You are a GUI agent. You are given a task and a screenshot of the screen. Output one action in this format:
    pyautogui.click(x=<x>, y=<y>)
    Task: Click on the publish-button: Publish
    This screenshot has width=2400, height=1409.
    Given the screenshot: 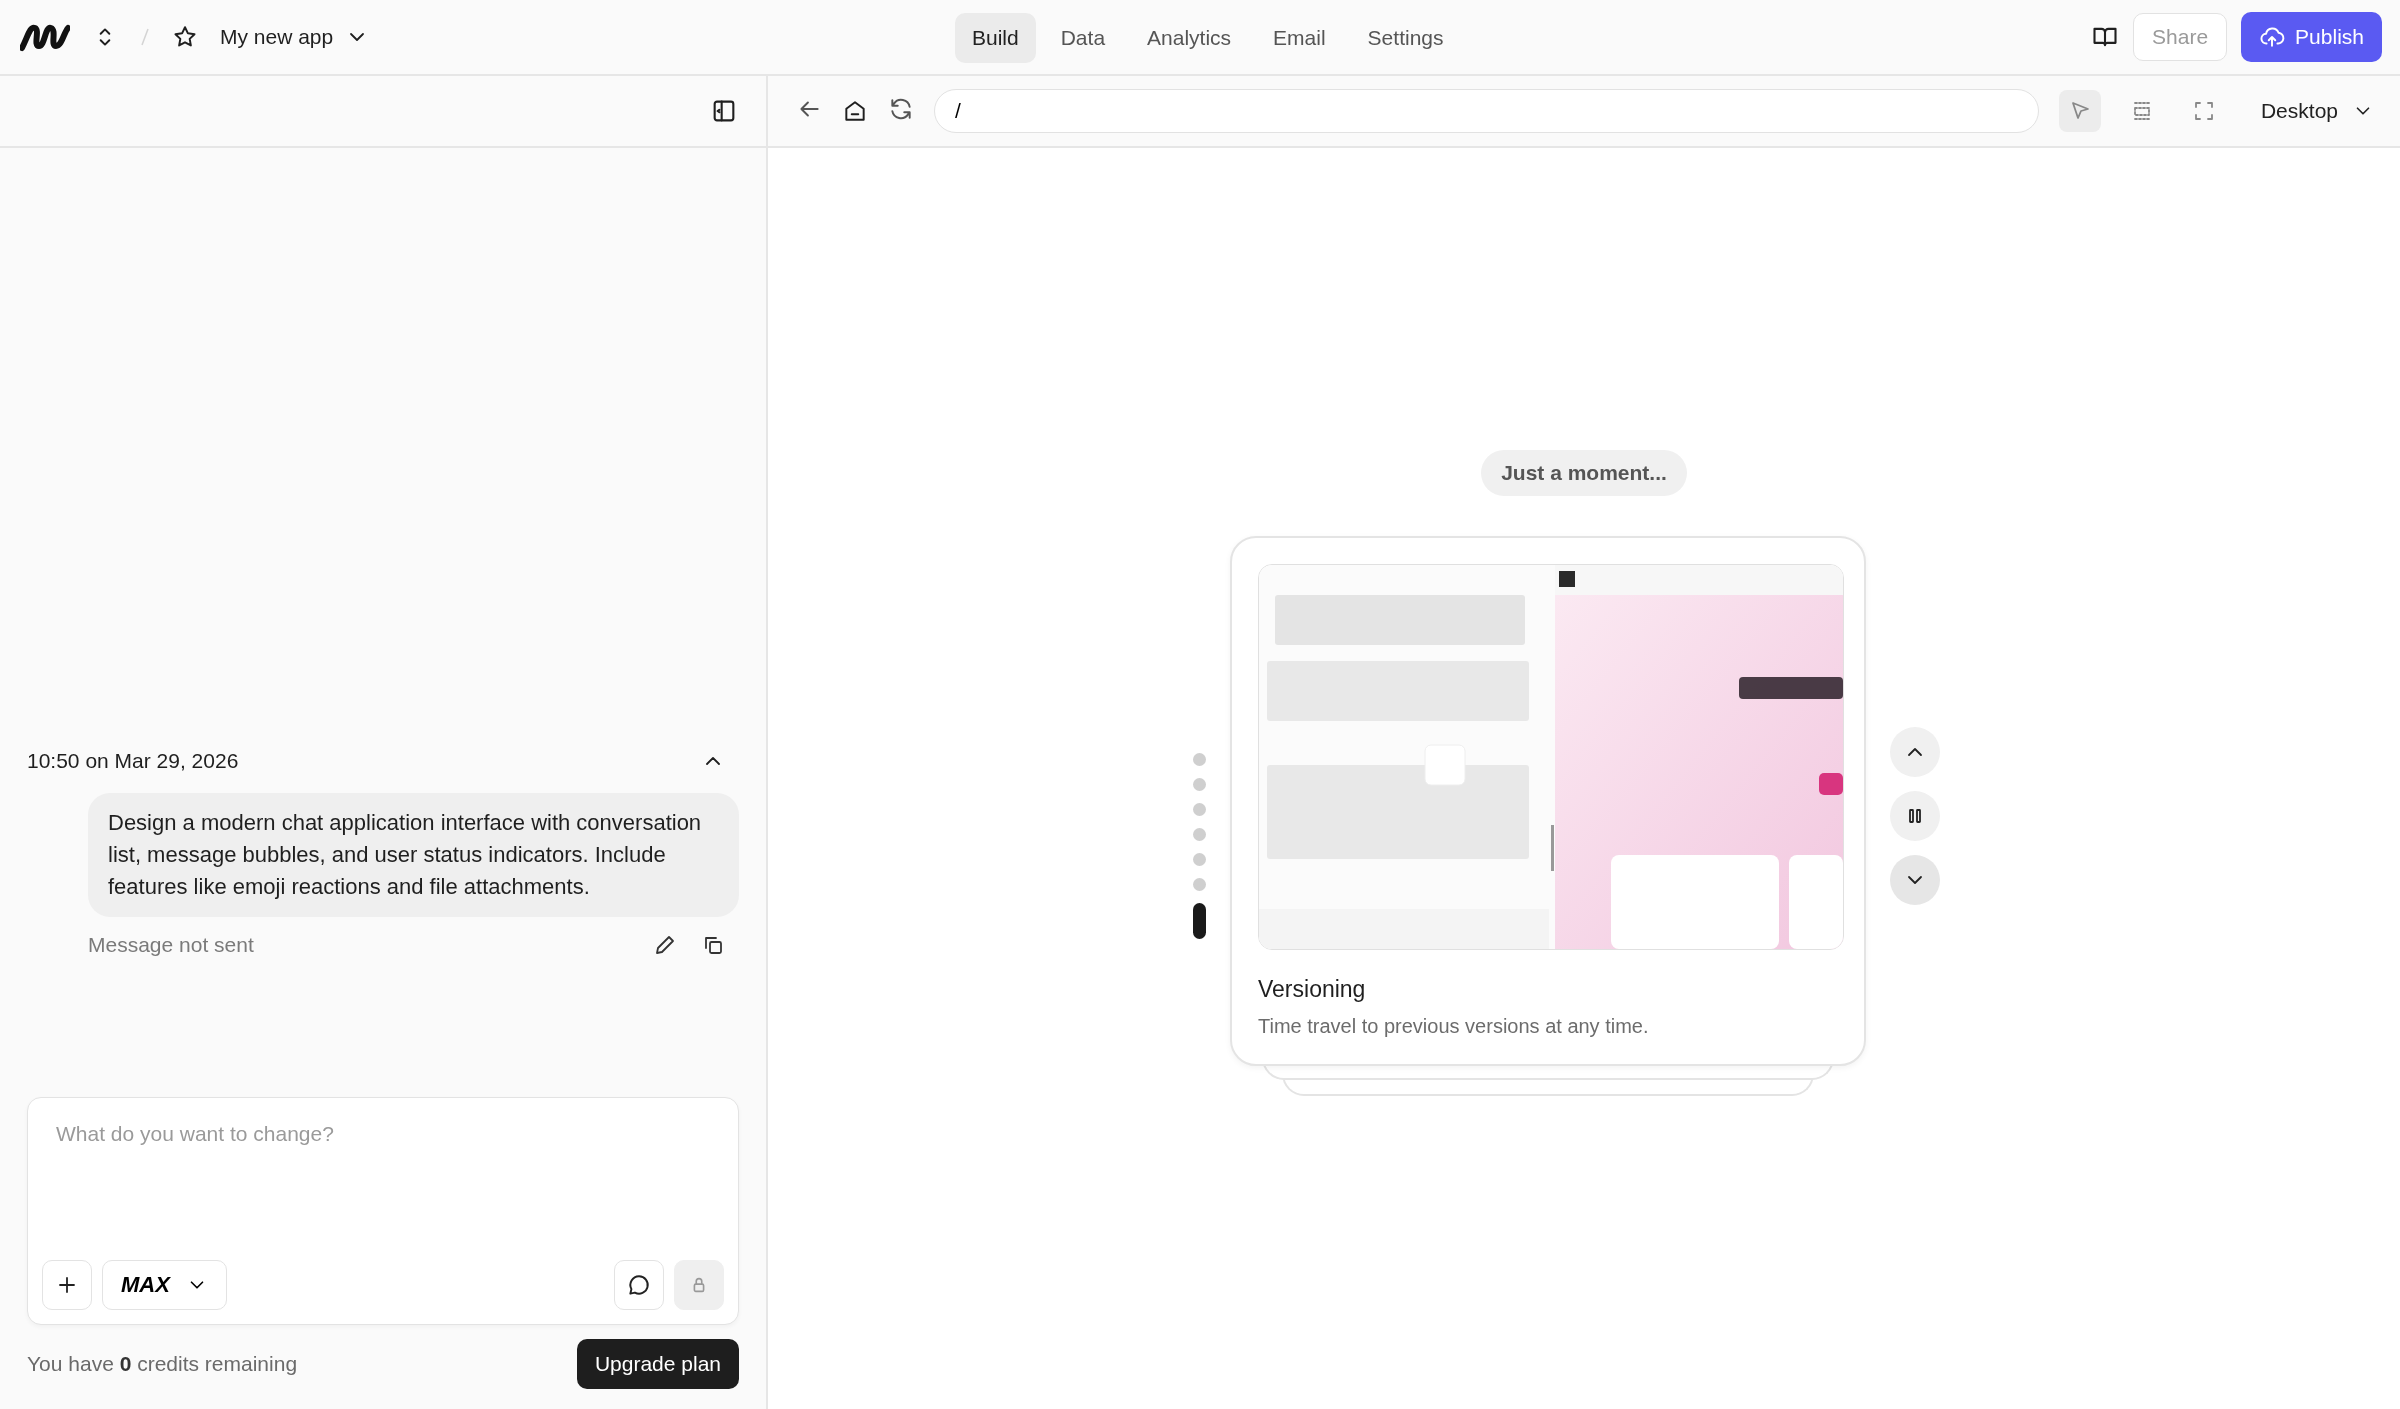 What is the action you would take?
    pyautogui.click(x=2311, y=37)
    